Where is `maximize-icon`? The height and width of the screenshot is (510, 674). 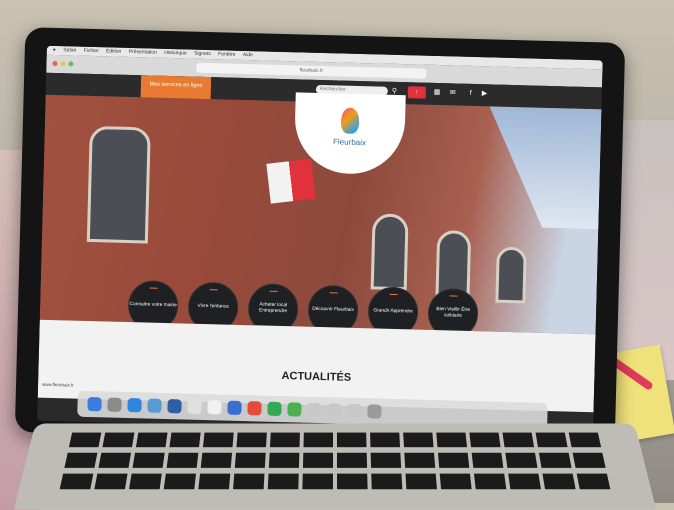 maximize-icon is located at coordinates (71, 64).